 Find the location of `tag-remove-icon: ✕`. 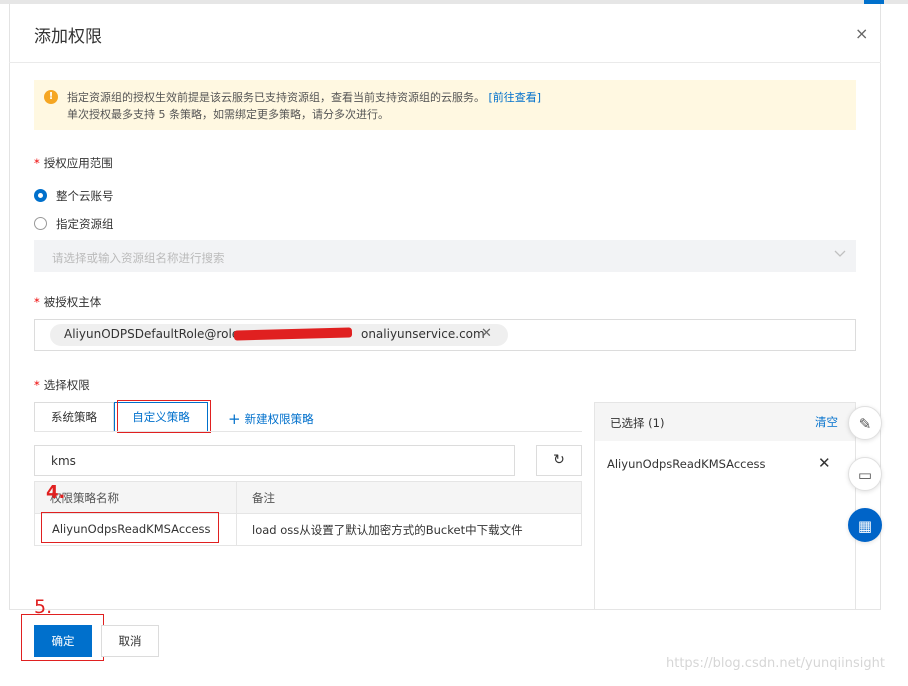

tag-remove-icon: ✕ is located at coordinates (486, 333).